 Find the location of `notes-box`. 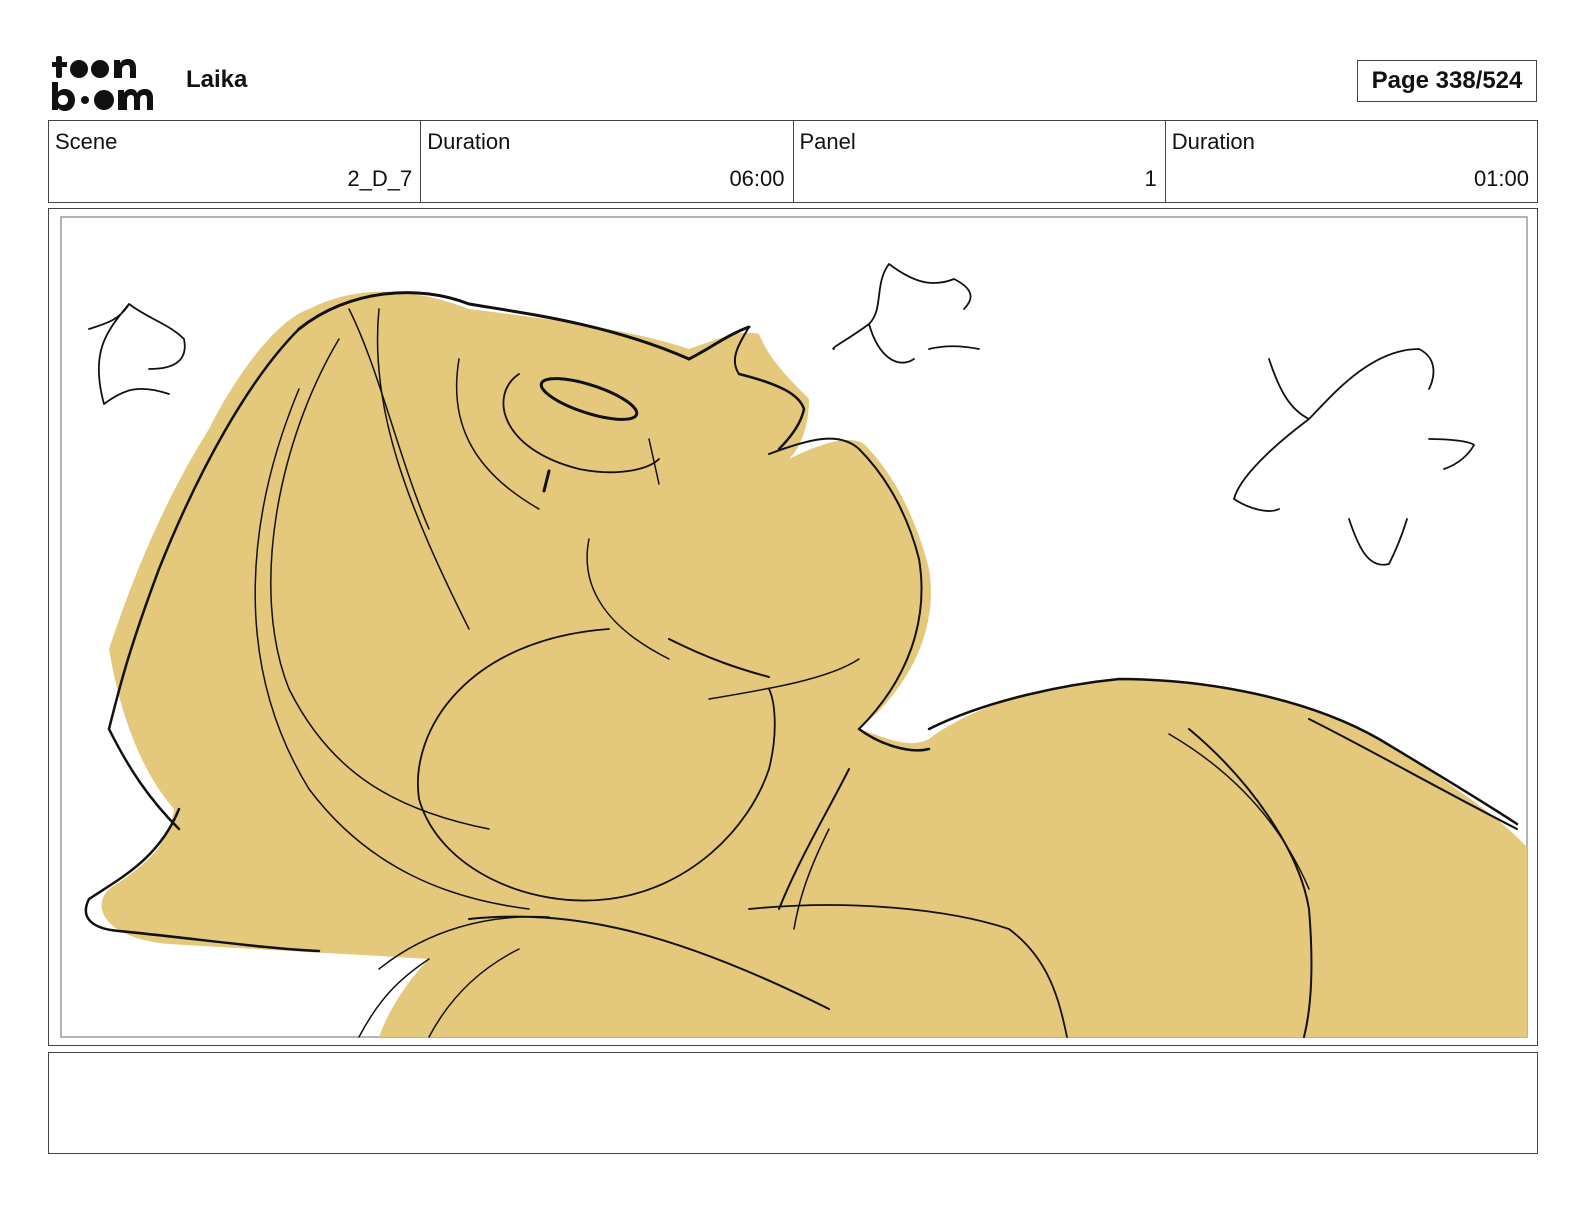

notes-box is located at coordinates (793, 1103).